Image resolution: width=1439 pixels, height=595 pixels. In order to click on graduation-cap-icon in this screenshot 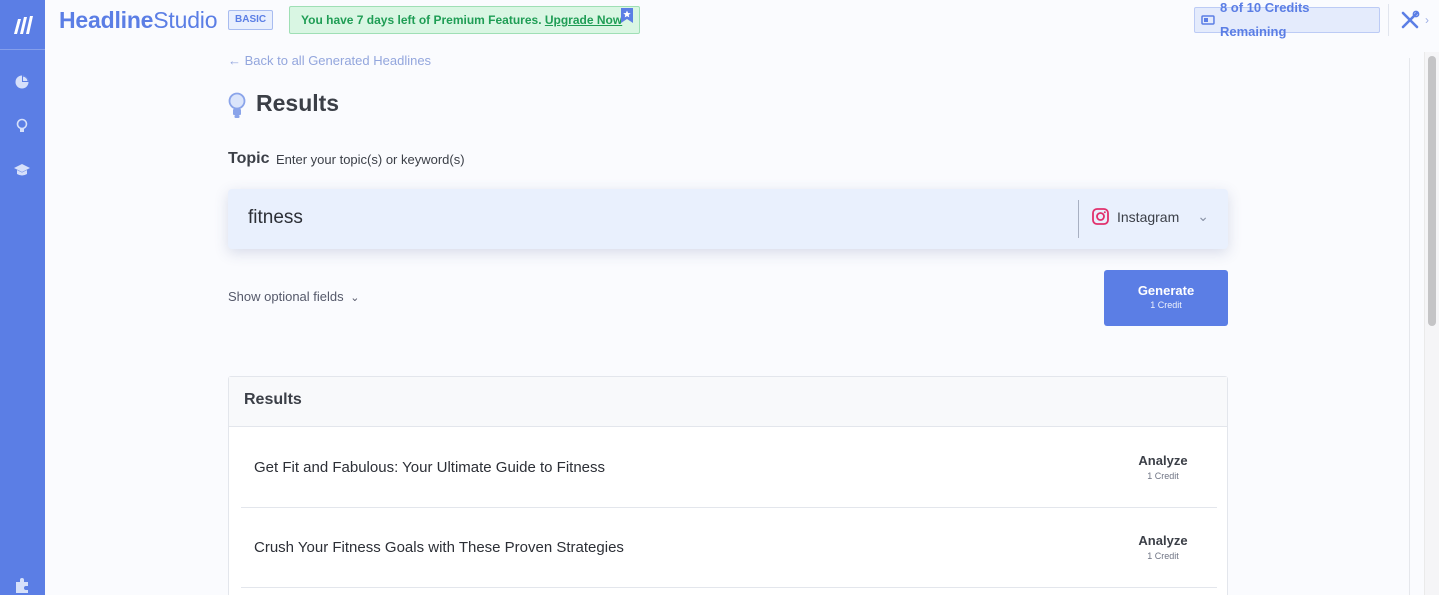, I will do `click(22, 170)`.